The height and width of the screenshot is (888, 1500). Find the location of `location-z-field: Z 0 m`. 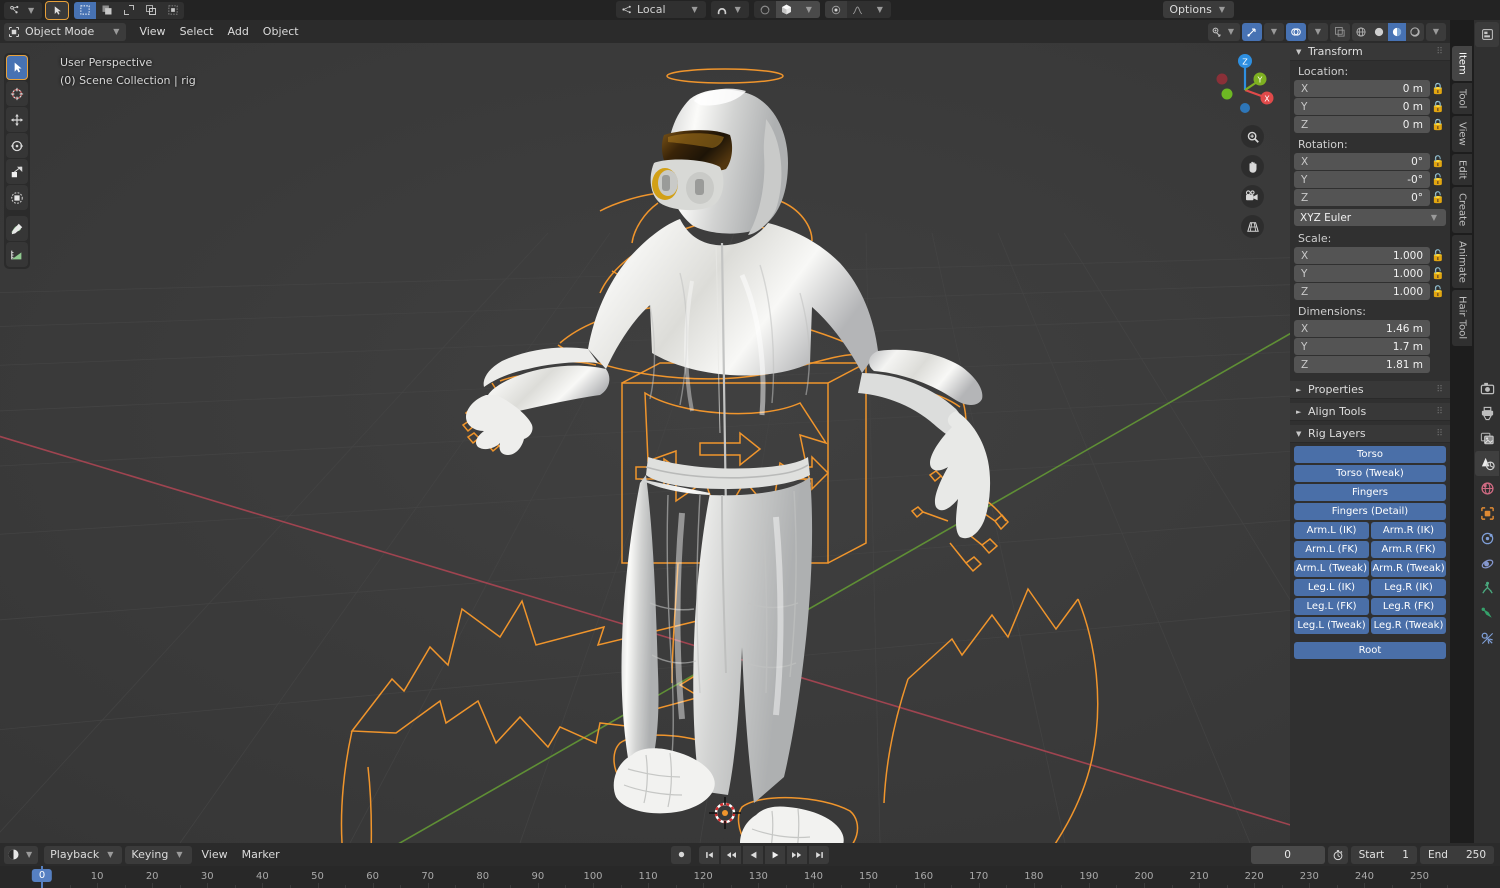

location-z-field: Z 0 m is located at coordinates (1362, 124).